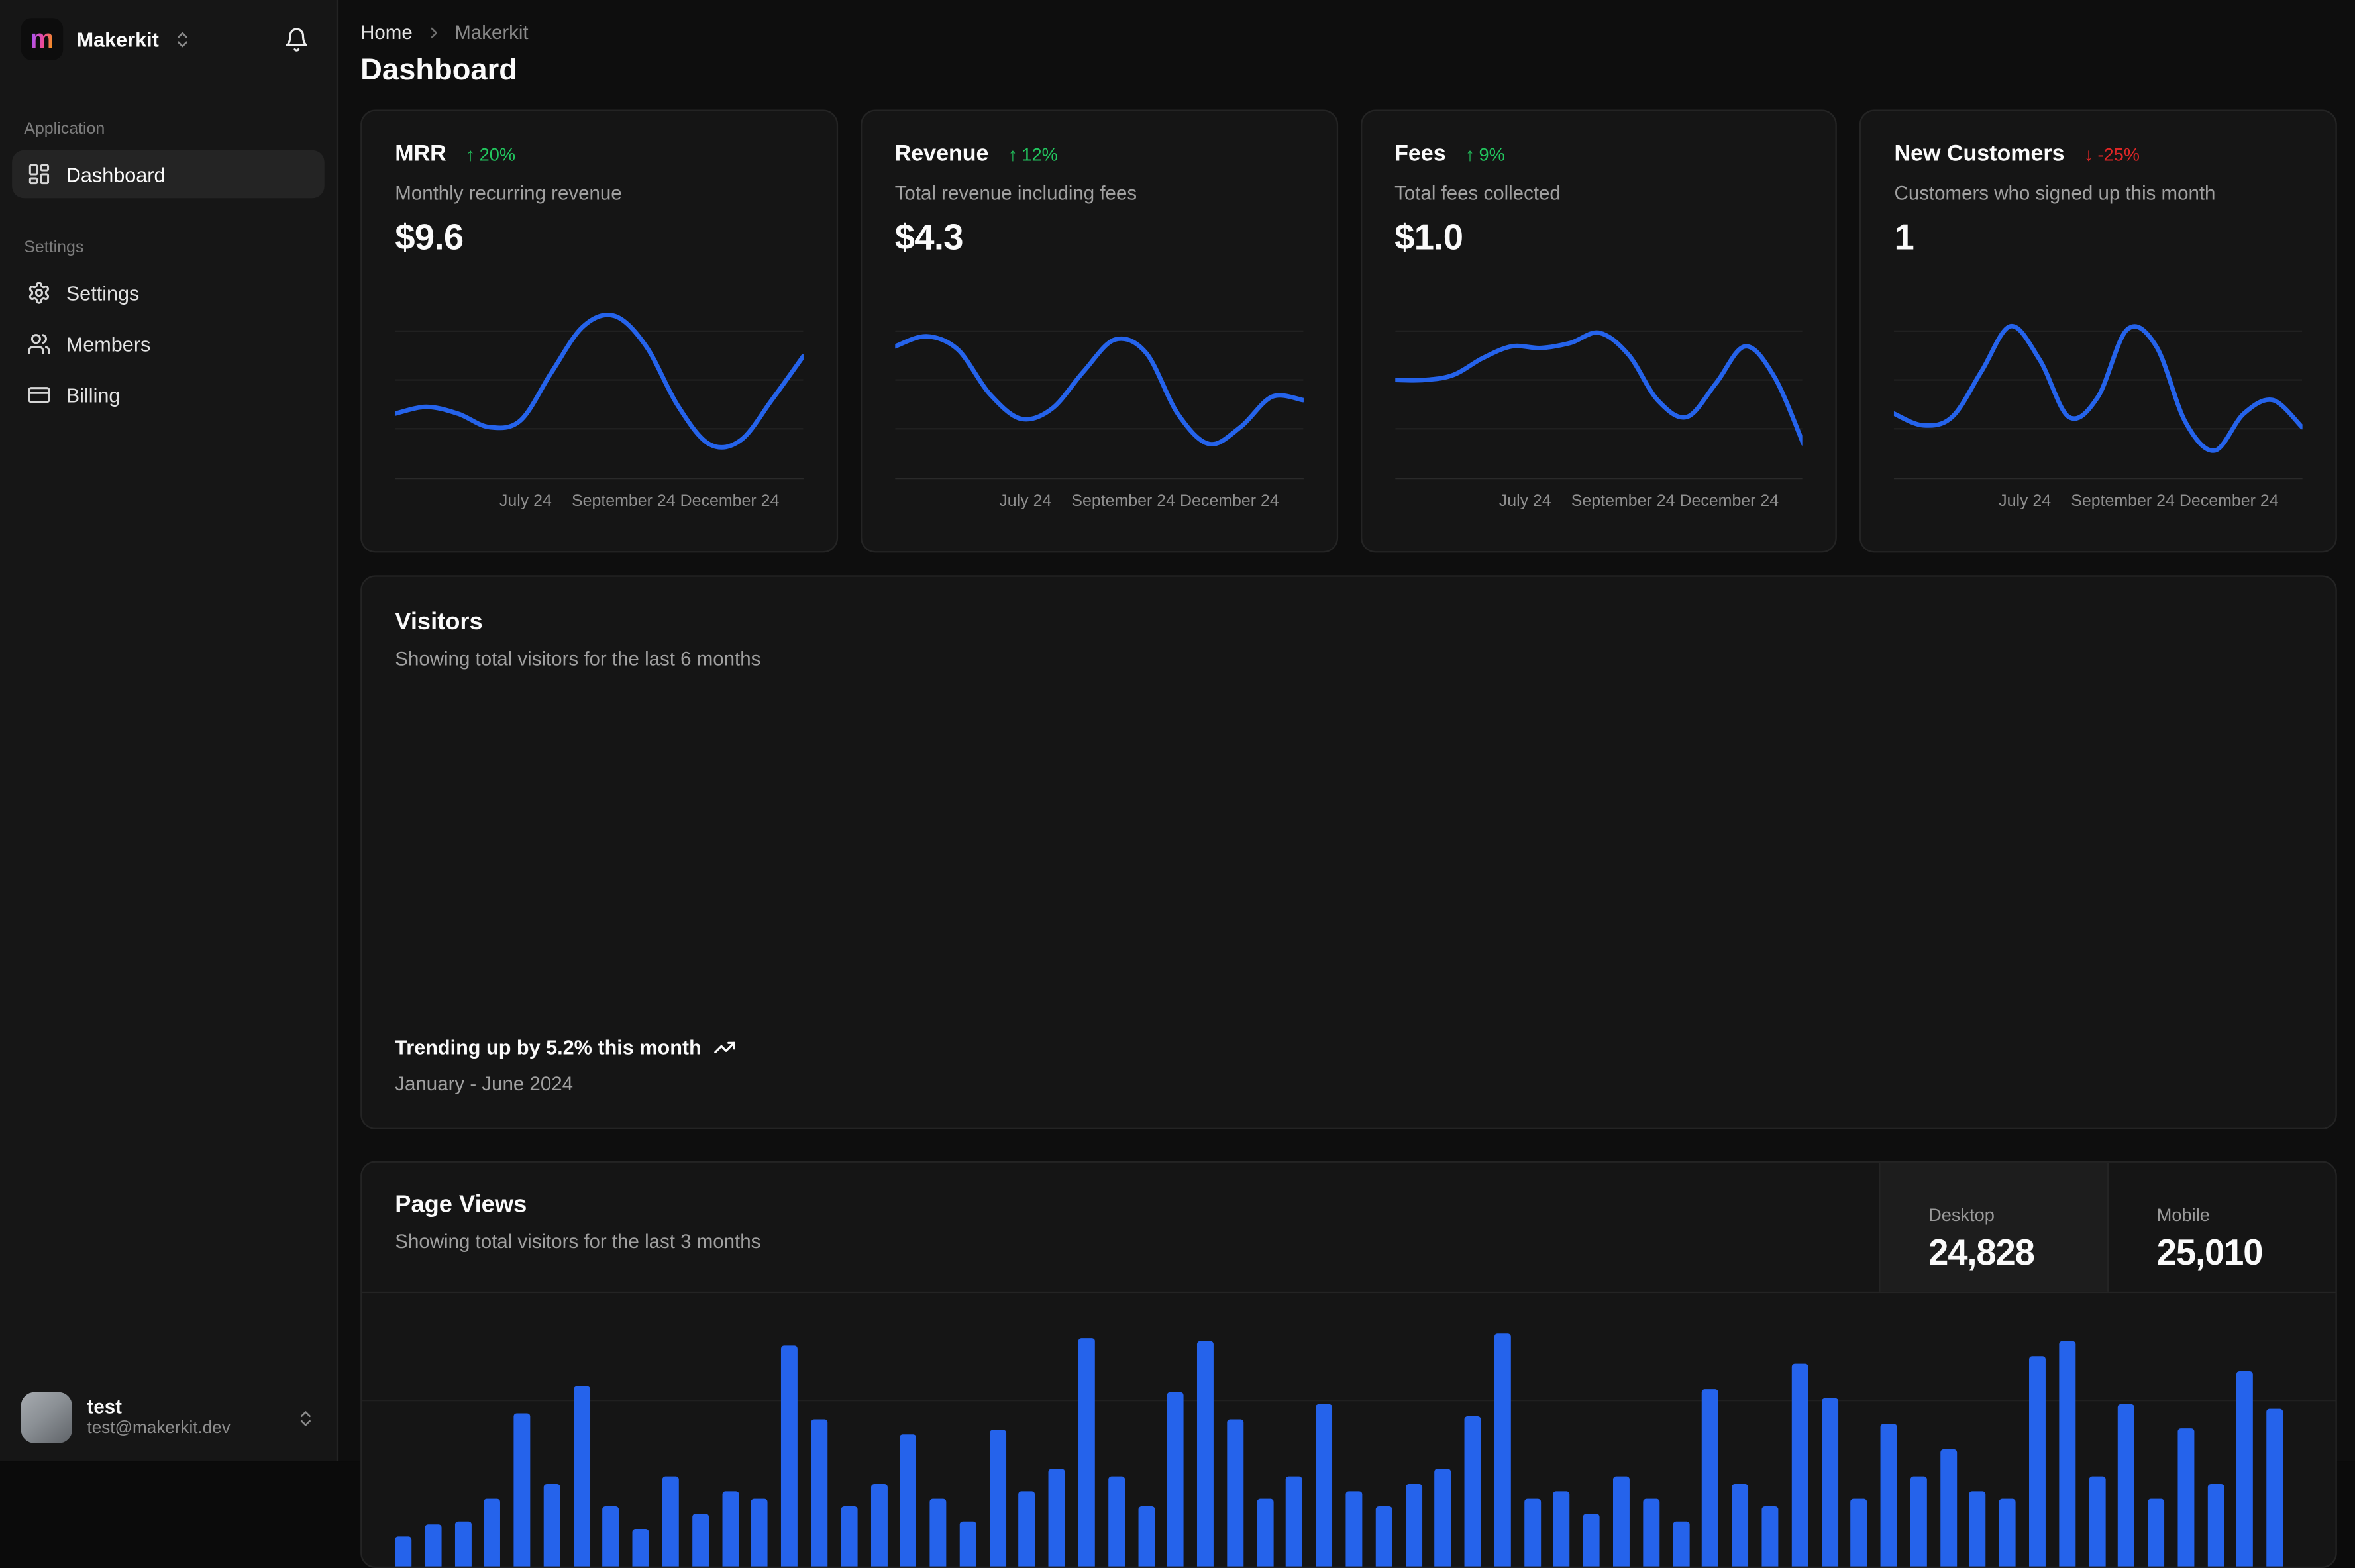 Image resolution: width=2355 pixels, height=1568 pixels. I want to click on trend-badge: ↑ 9%, so click(1485, 154).